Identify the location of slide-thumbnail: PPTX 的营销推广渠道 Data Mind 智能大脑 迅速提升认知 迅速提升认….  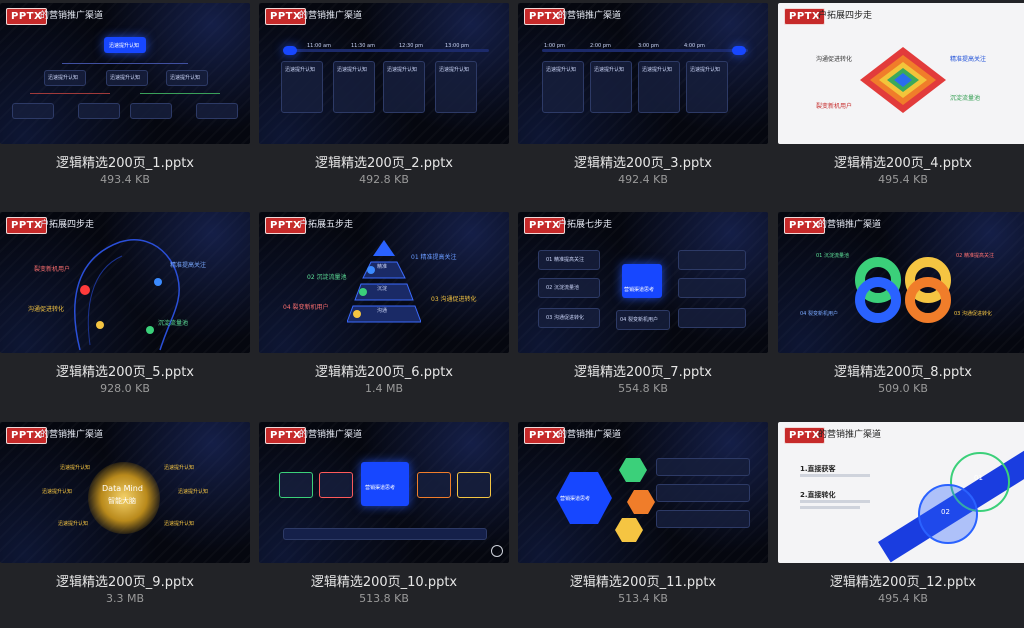
(125, 492).